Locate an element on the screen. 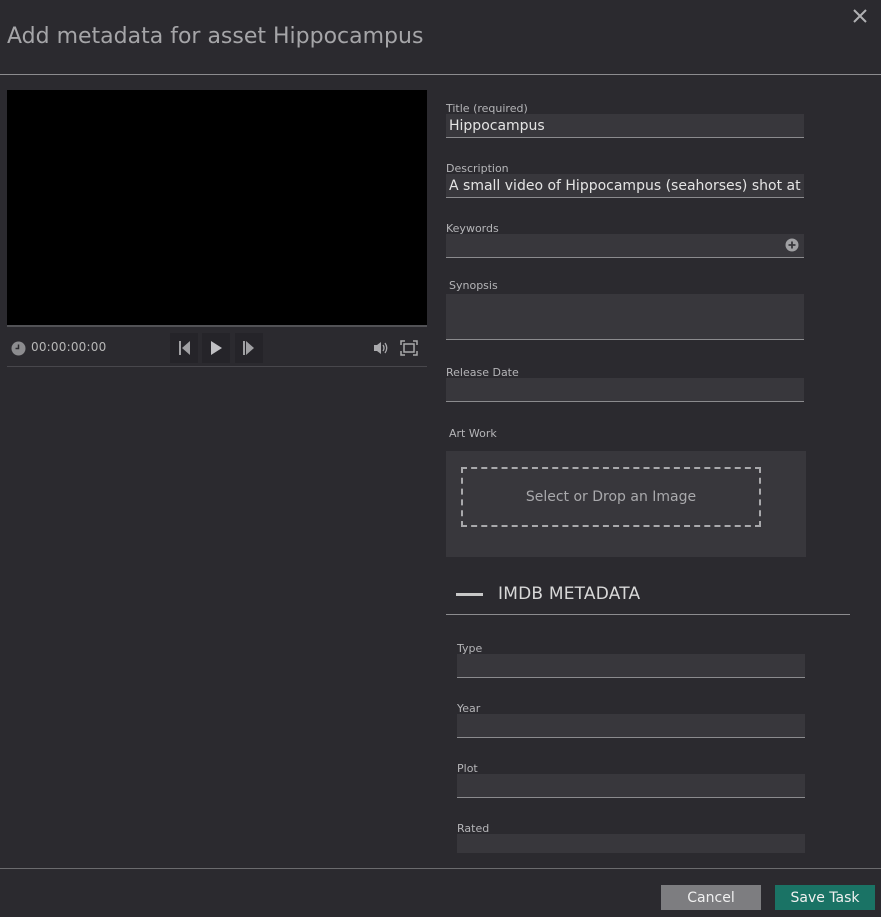 This screenshot has height=917, width=881. clock-icon is located at coordinates (18, 348).